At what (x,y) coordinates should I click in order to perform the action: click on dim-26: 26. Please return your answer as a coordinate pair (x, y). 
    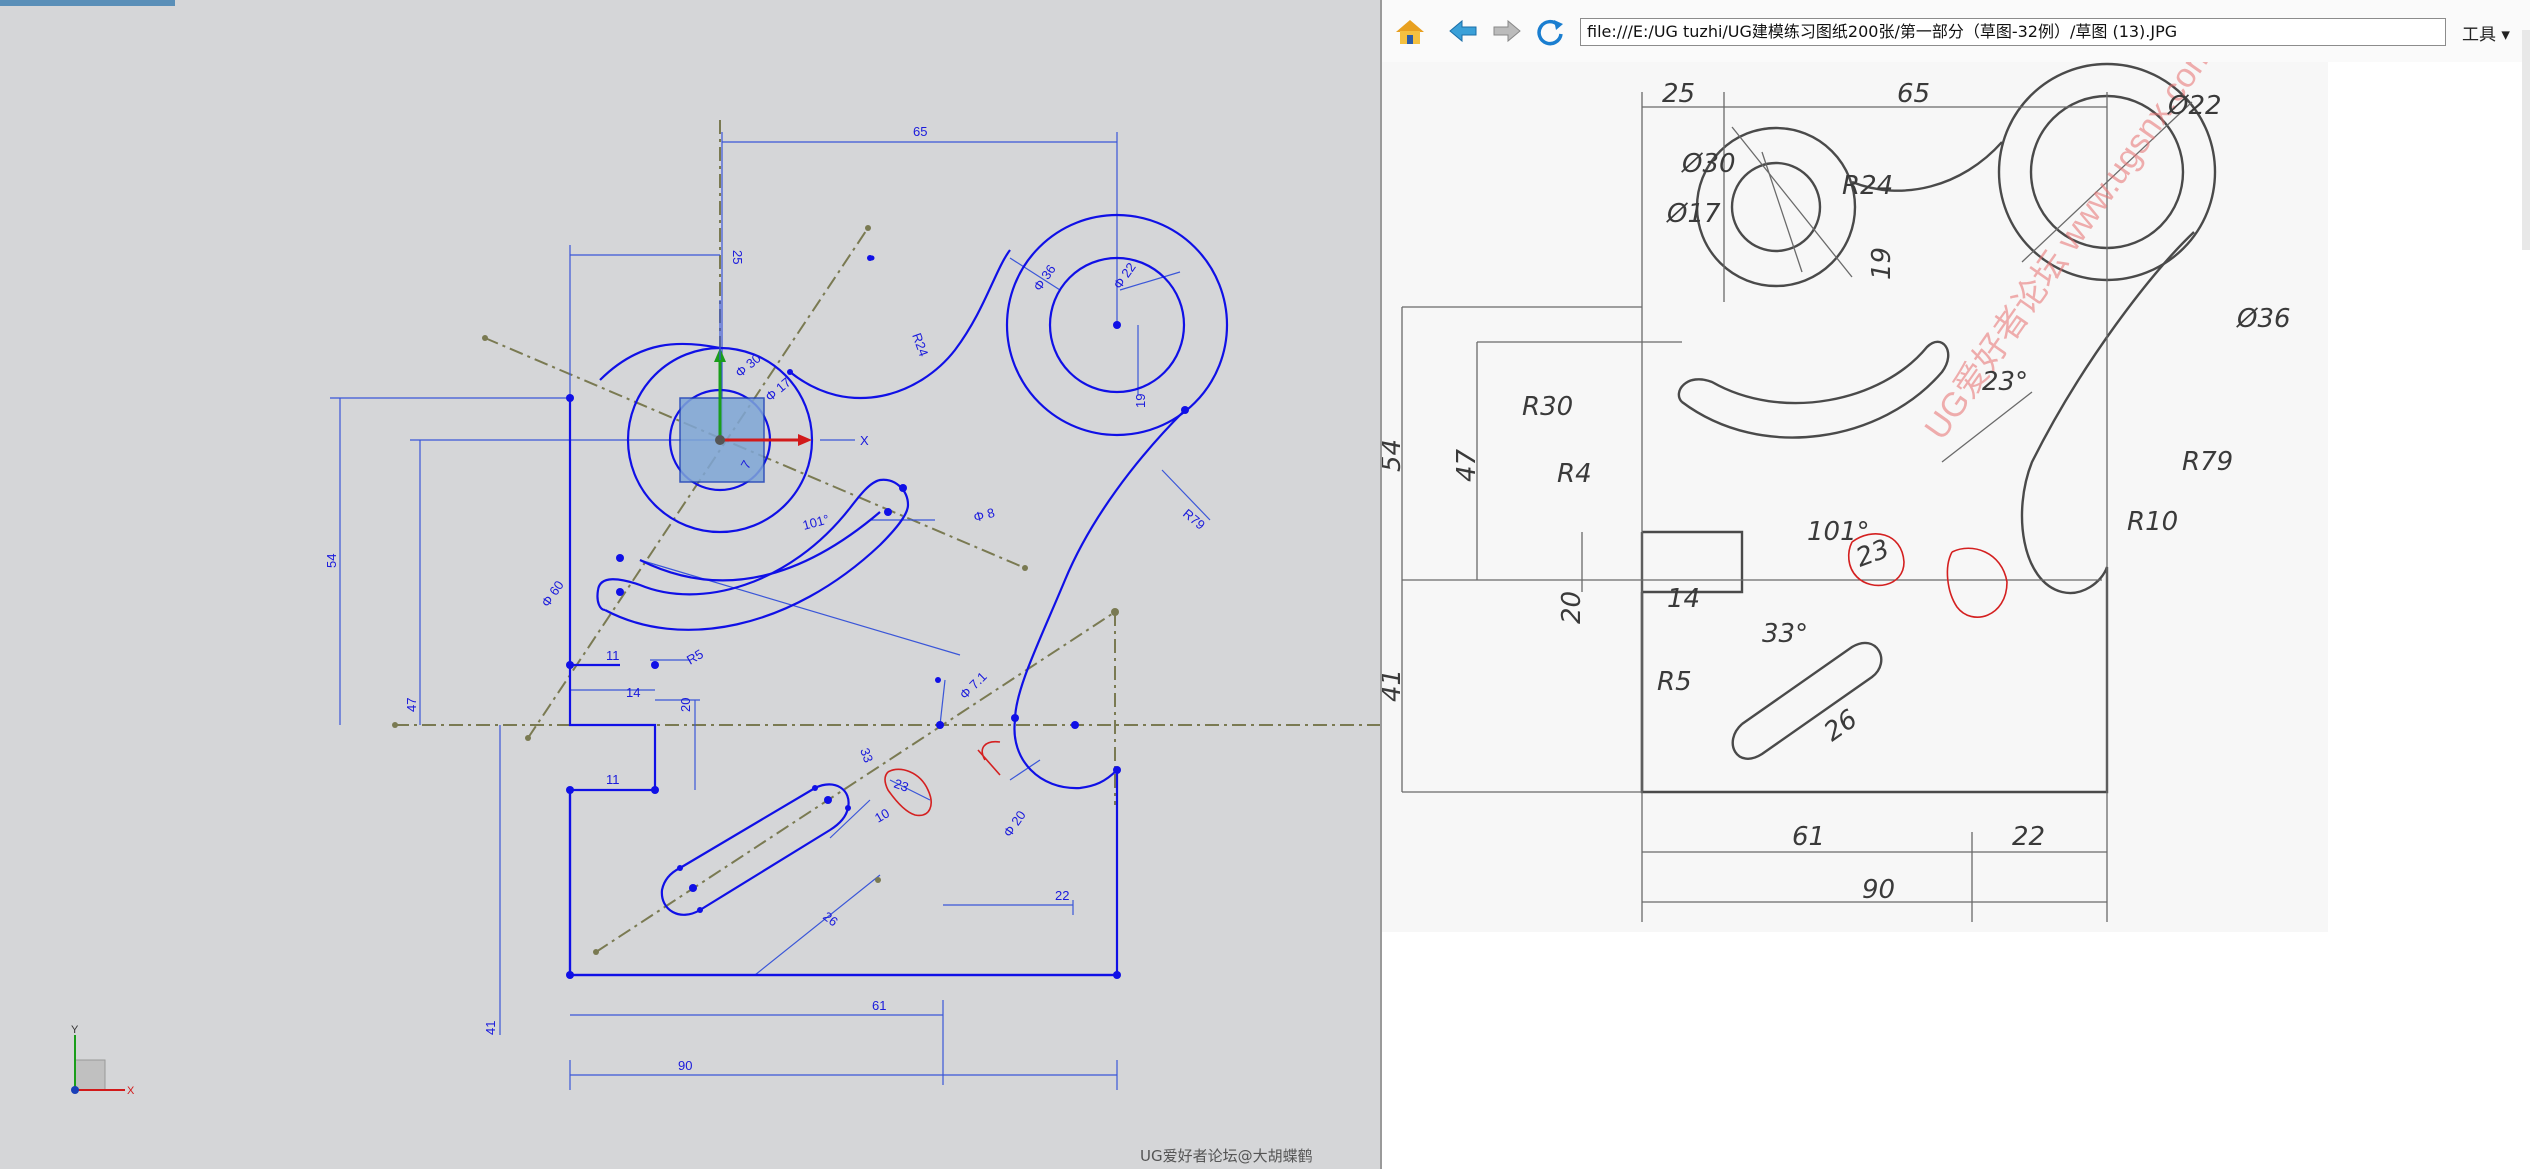
    Looking at the image, I should click on (830, 919).